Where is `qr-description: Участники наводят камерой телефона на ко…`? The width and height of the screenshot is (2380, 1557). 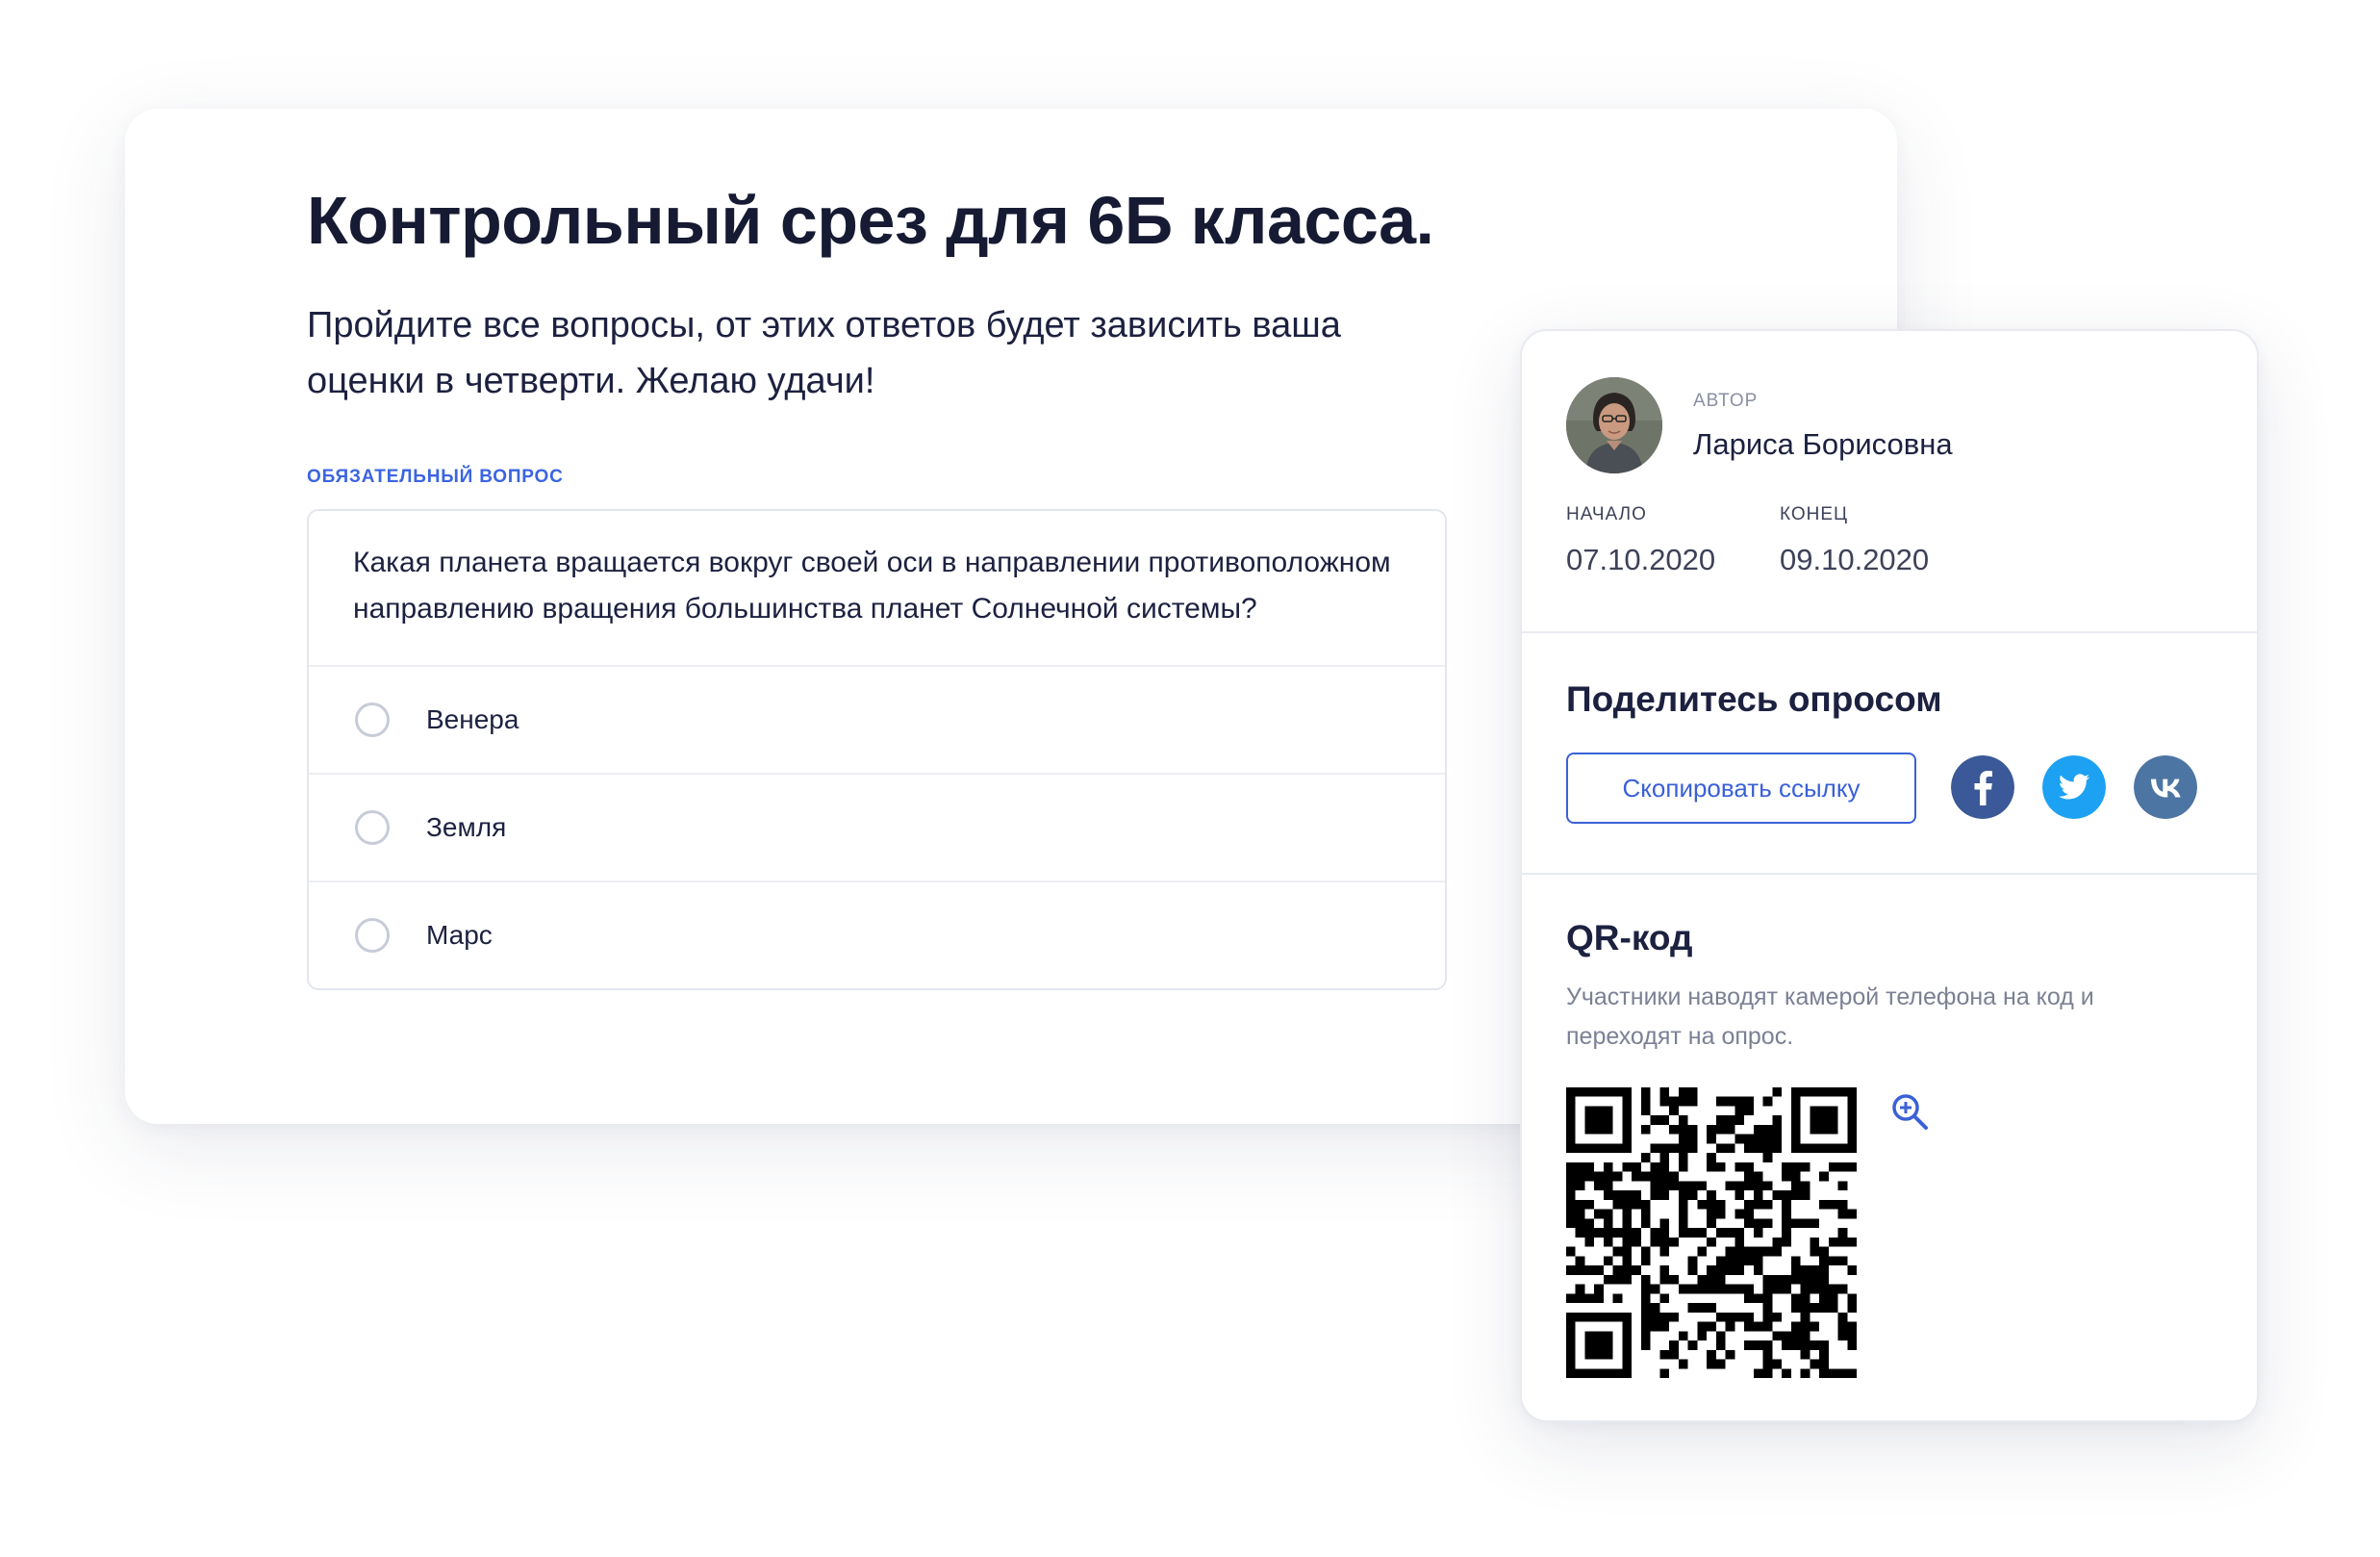
qr-description: Участники наводят камерой телефона на ко… is located at coordinates (1830, 1016).